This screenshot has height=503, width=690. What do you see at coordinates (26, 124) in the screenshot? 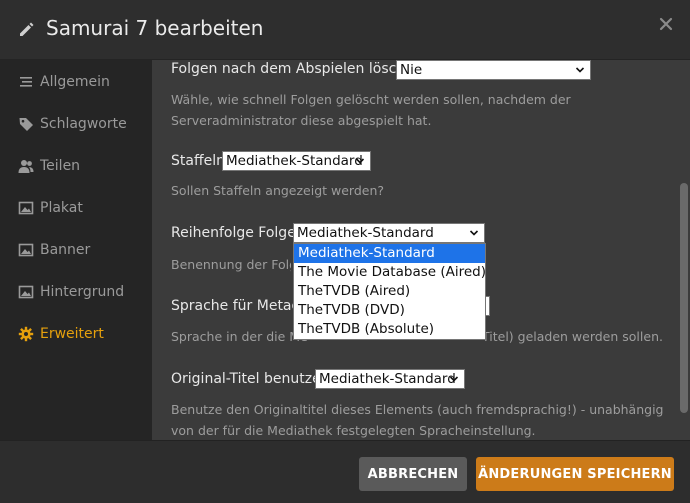
I see `tag-icon` at bounding box center [26, 124].